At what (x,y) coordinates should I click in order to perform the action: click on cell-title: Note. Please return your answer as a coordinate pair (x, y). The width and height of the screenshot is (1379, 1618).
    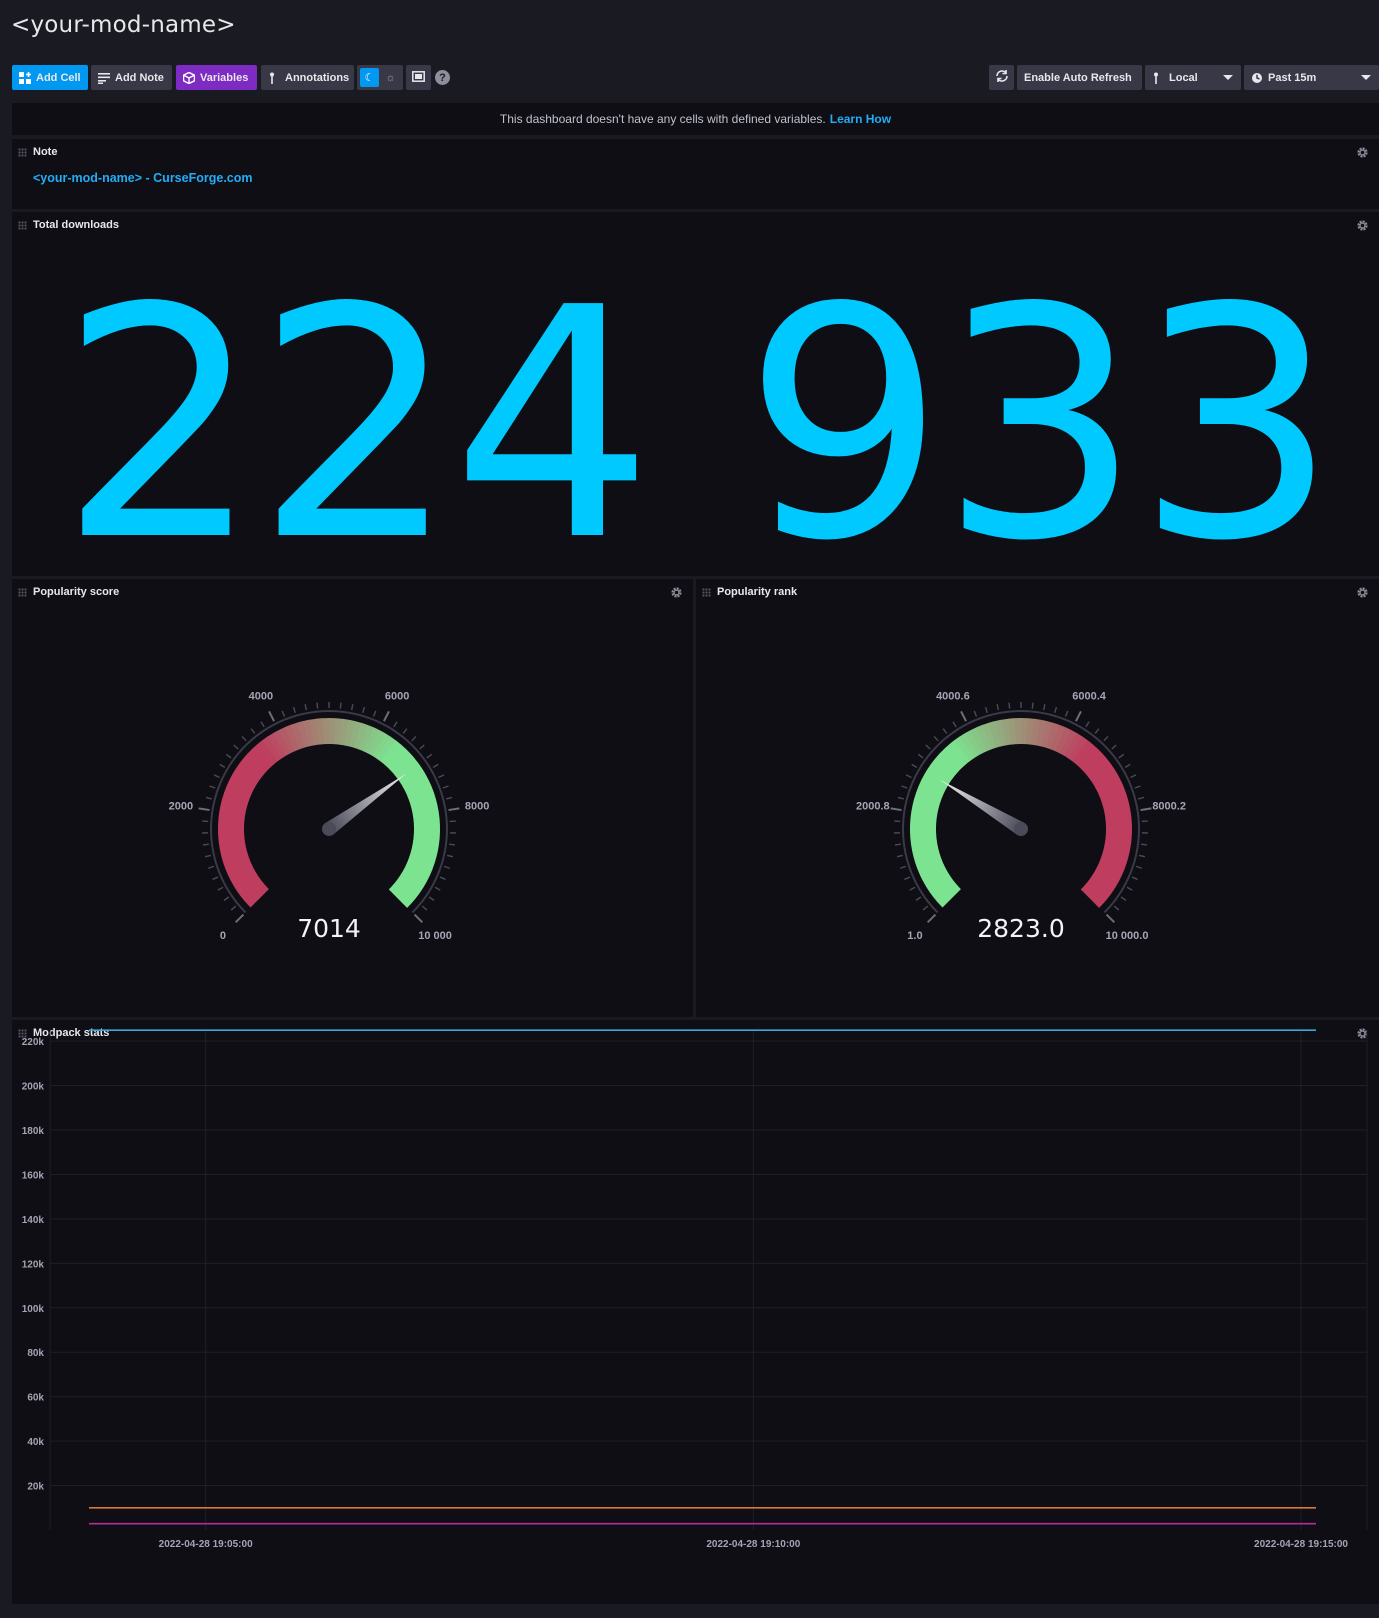
    Looking at the image, I should click on (45, 152).